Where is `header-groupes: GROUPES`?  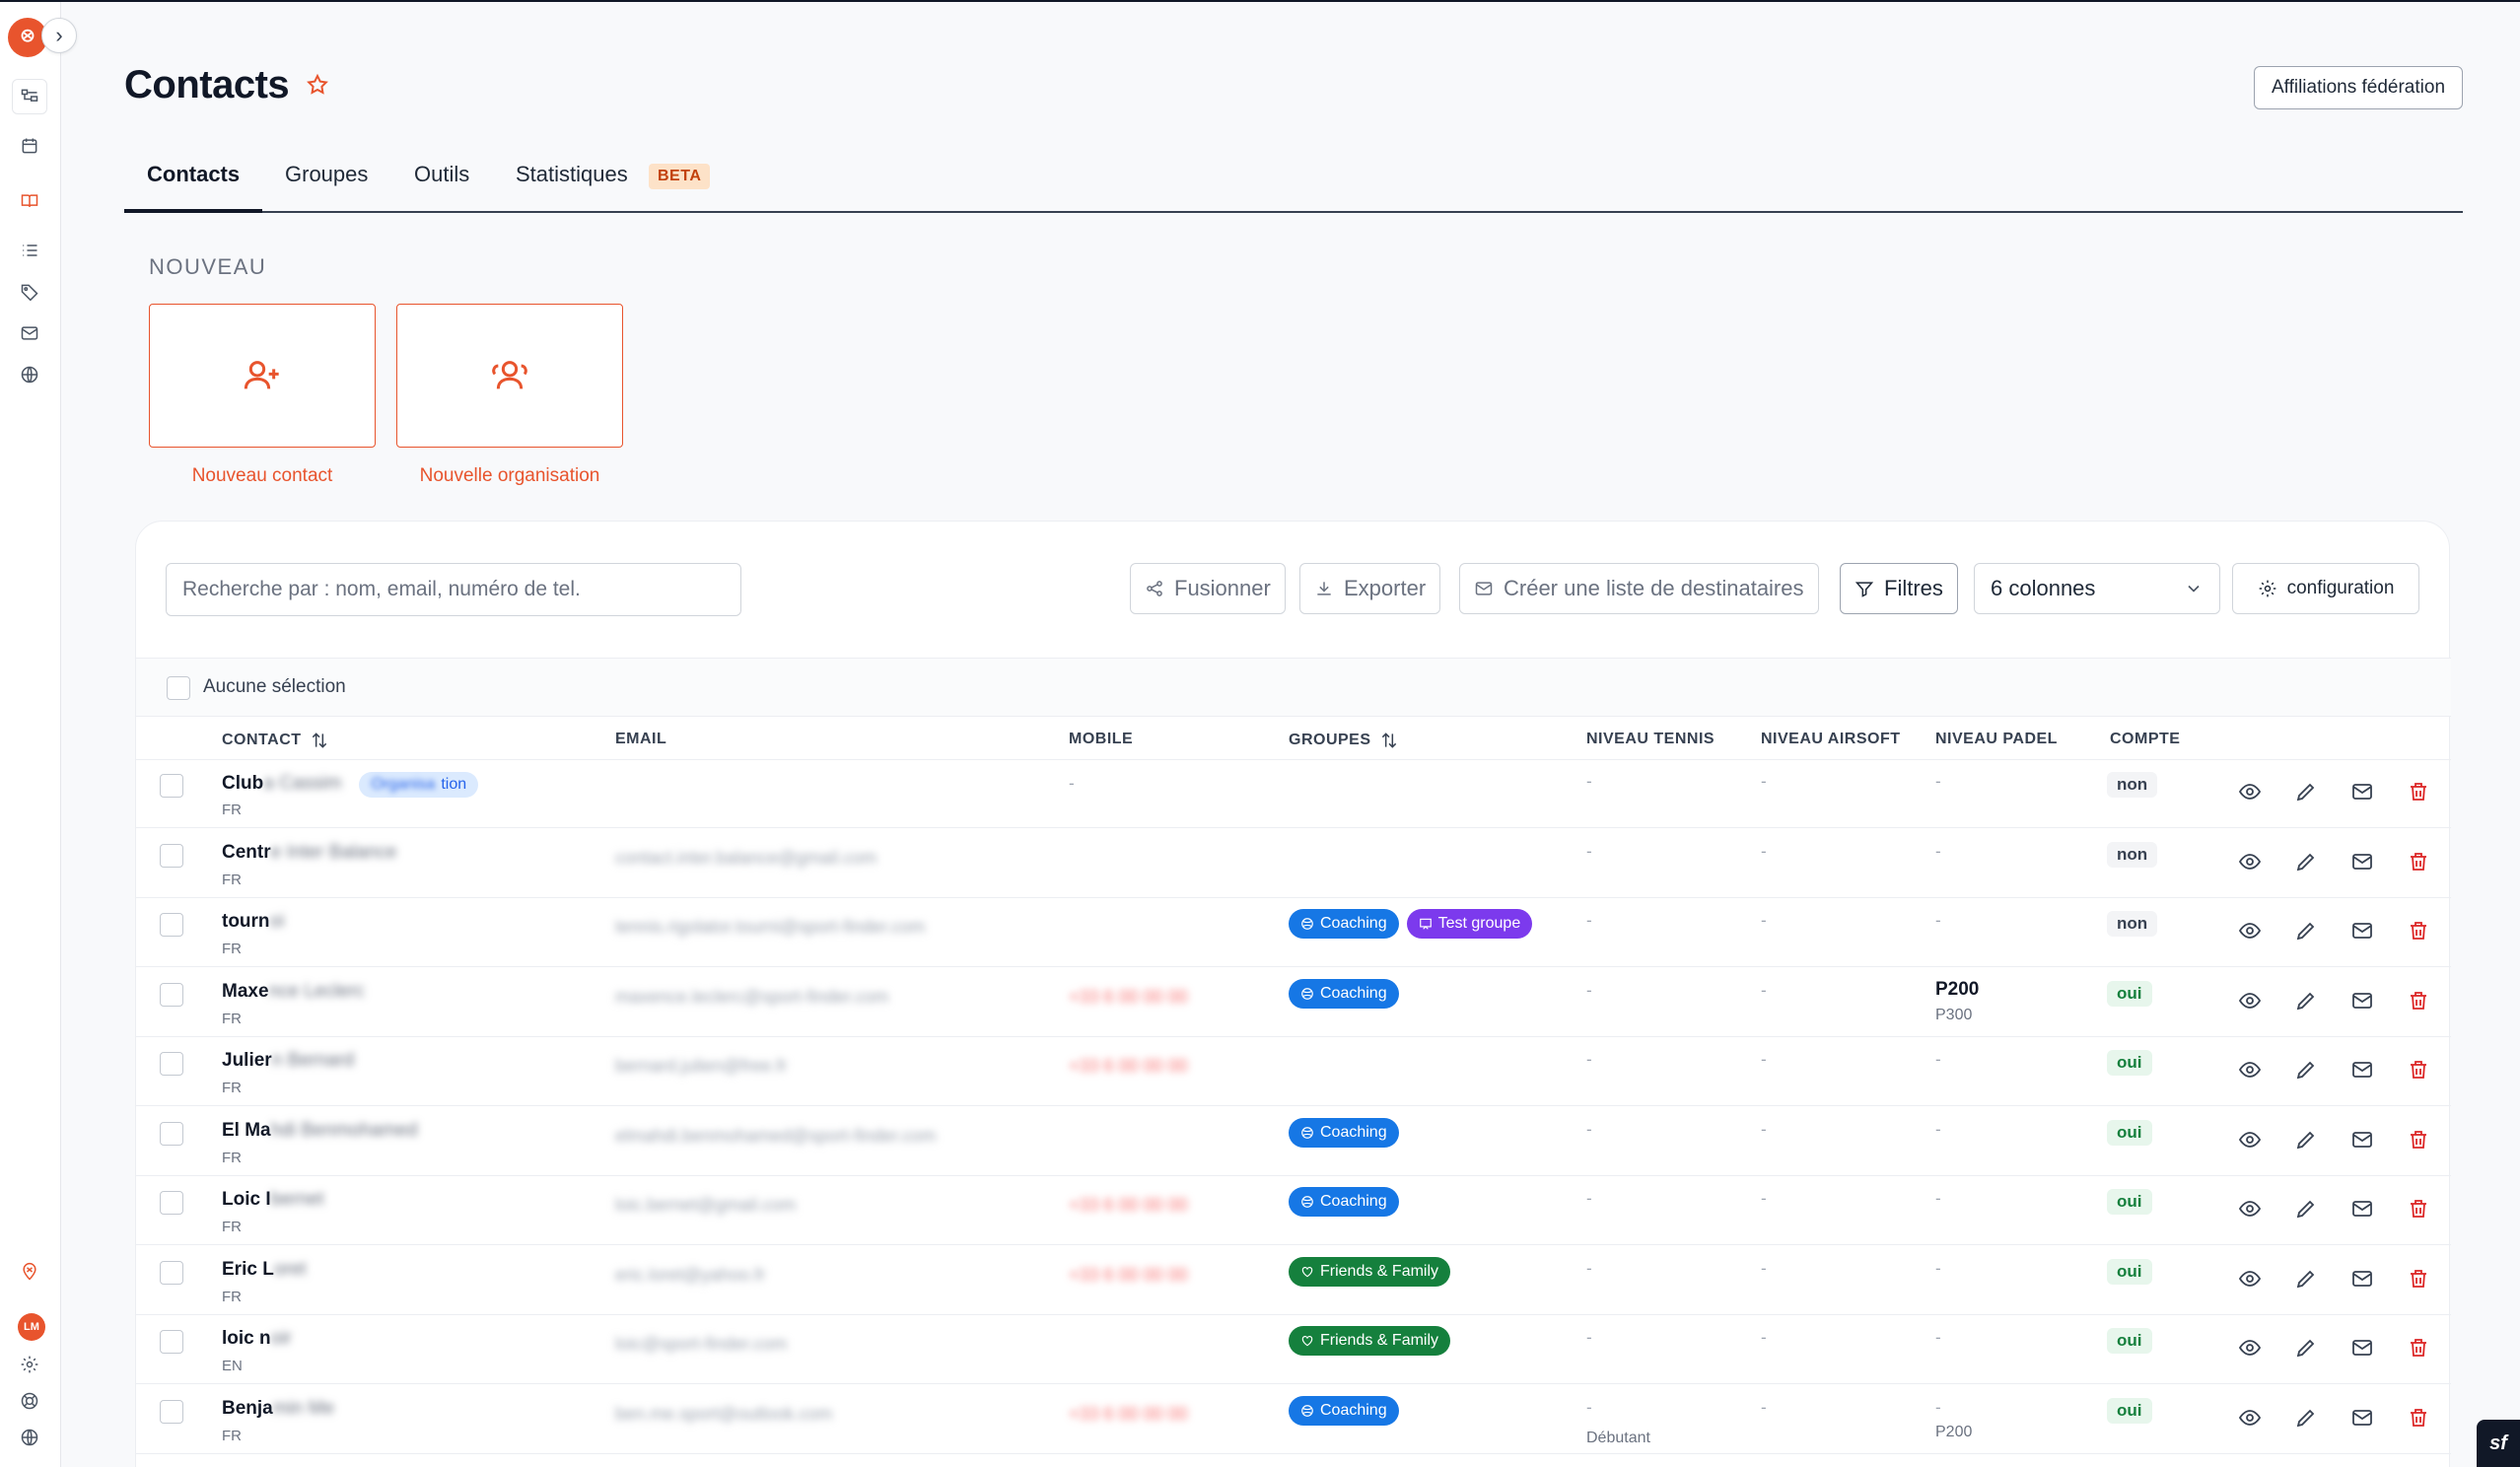
header-groupes: GROUPES is located at coordinates (1344, 740).